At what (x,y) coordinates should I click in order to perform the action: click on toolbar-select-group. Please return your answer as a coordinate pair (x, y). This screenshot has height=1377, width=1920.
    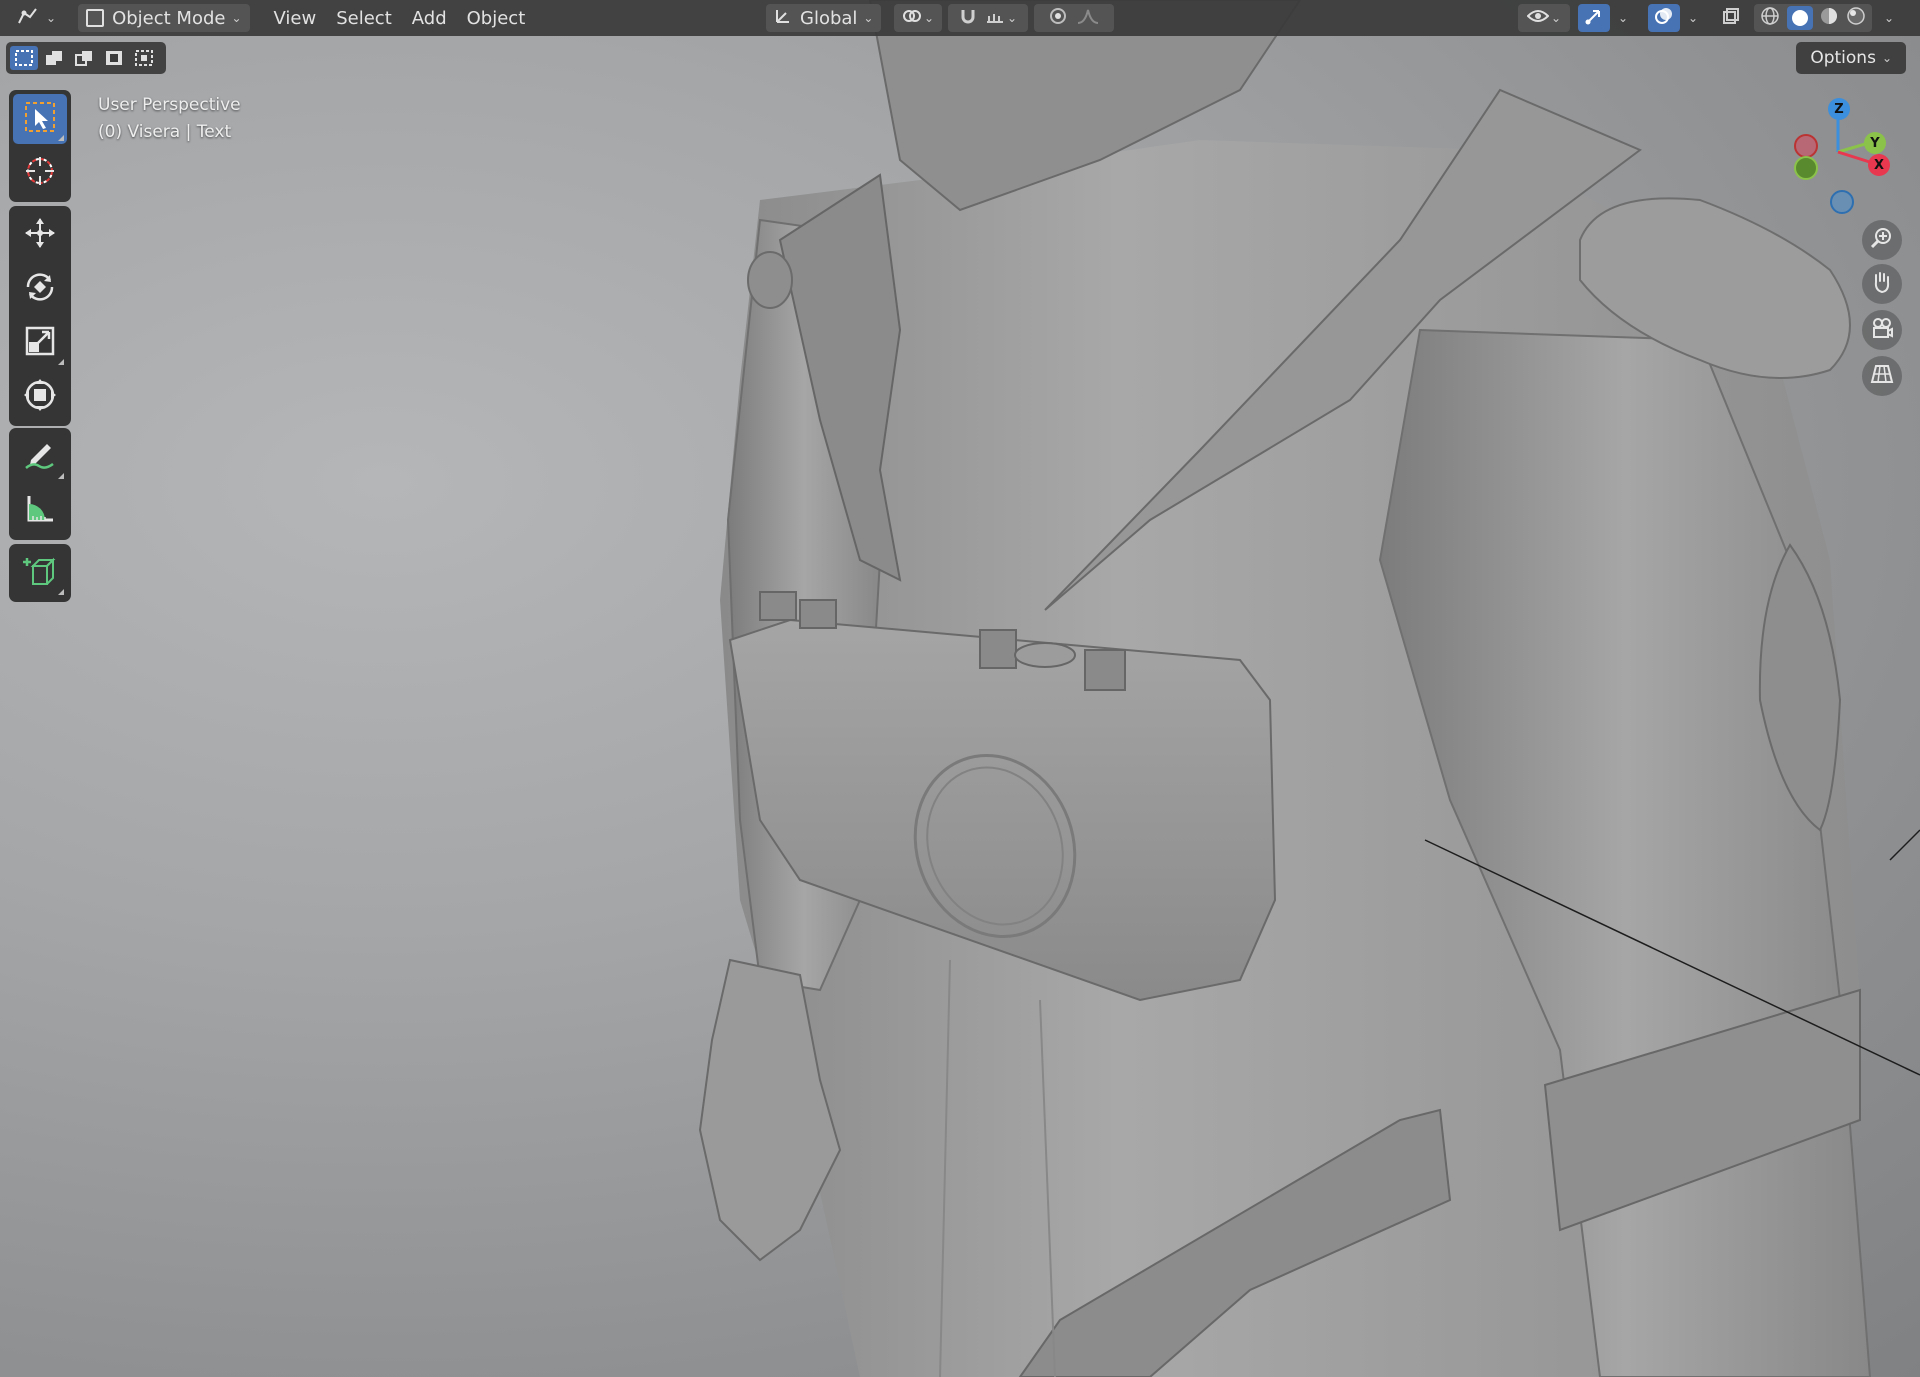
    Looking at the image, I should click on (40, 146).